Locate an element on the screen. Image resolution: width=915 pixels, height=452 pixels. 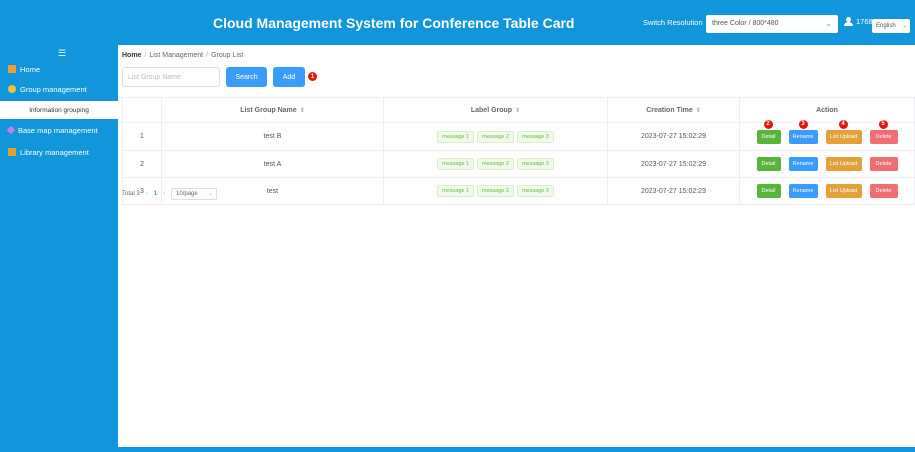
sidebar-item-label: Base map management is located at coordinates (58, 130).